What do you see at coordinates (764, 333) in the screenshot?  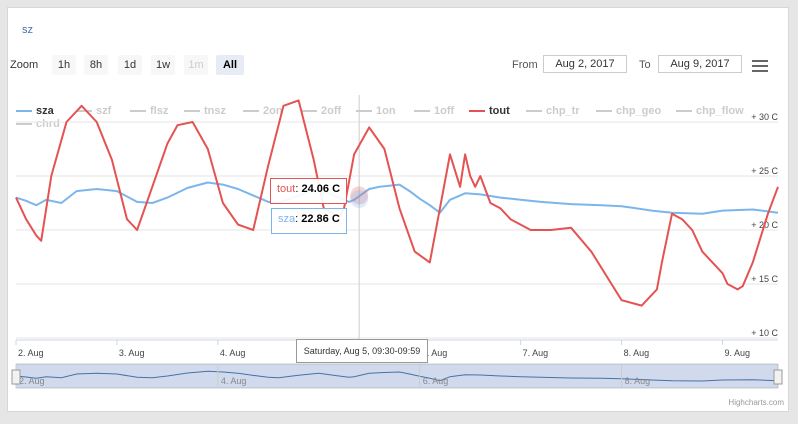 I see `y-tick-label: + 10 C` at bounding box center [764, 333].